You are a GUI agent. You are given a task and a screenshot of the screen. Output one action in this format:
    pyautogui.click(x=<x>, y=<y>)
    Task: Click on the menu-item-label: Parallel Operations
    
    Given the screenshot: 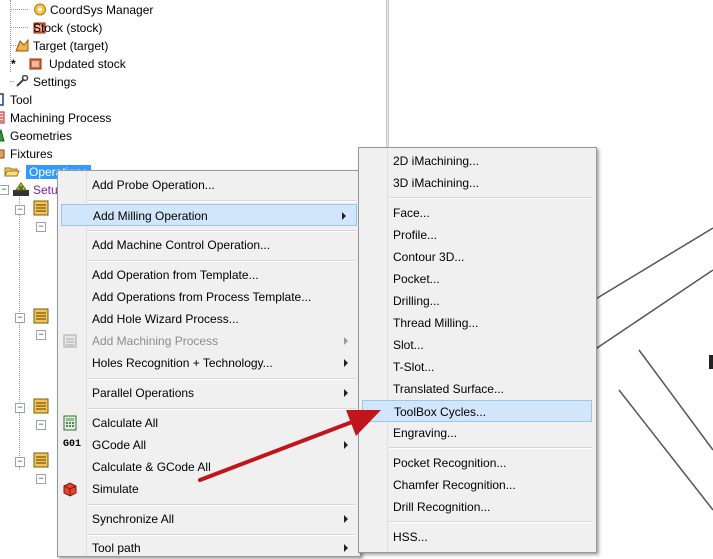 What is the action you would take?
    pyautogui.click(x=143, y=393)
    